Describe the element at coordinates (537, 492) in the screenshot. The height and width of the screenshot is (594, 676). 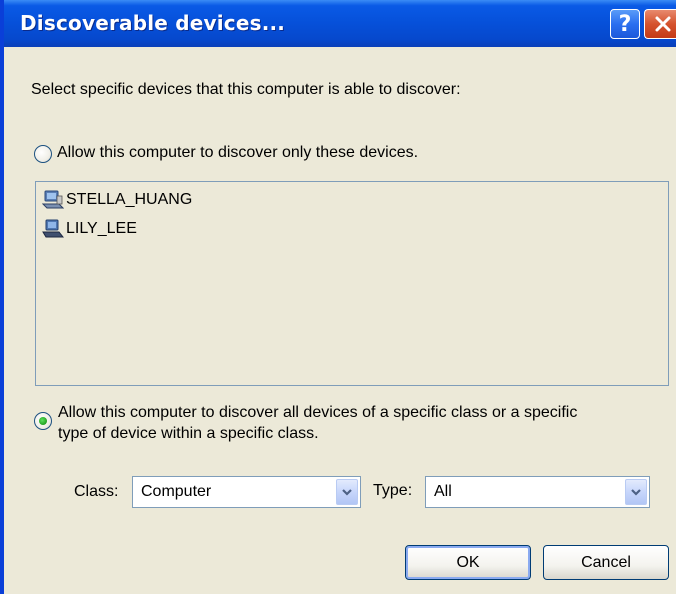
I see `type-dropdown: All` at that location.